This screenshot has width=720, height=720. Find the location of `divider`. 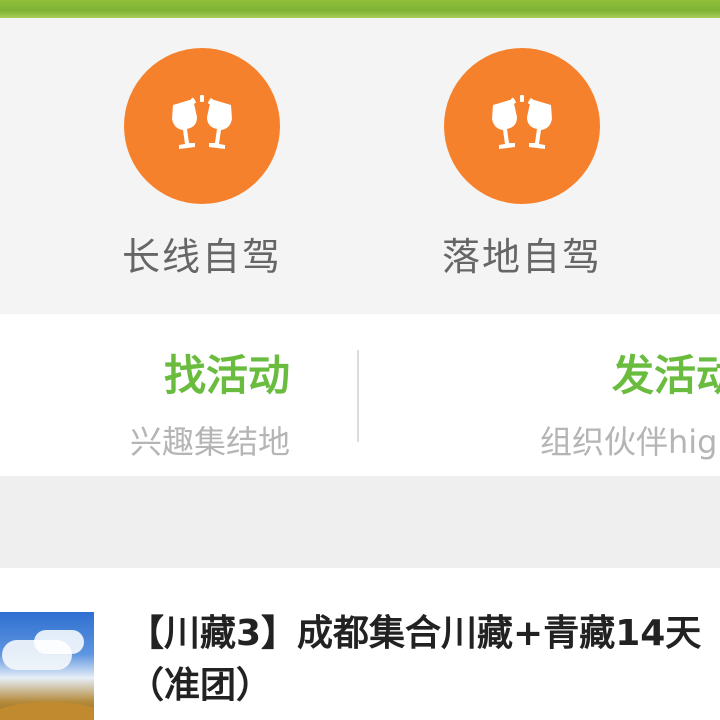

divider is located at coordinates (358, 396).